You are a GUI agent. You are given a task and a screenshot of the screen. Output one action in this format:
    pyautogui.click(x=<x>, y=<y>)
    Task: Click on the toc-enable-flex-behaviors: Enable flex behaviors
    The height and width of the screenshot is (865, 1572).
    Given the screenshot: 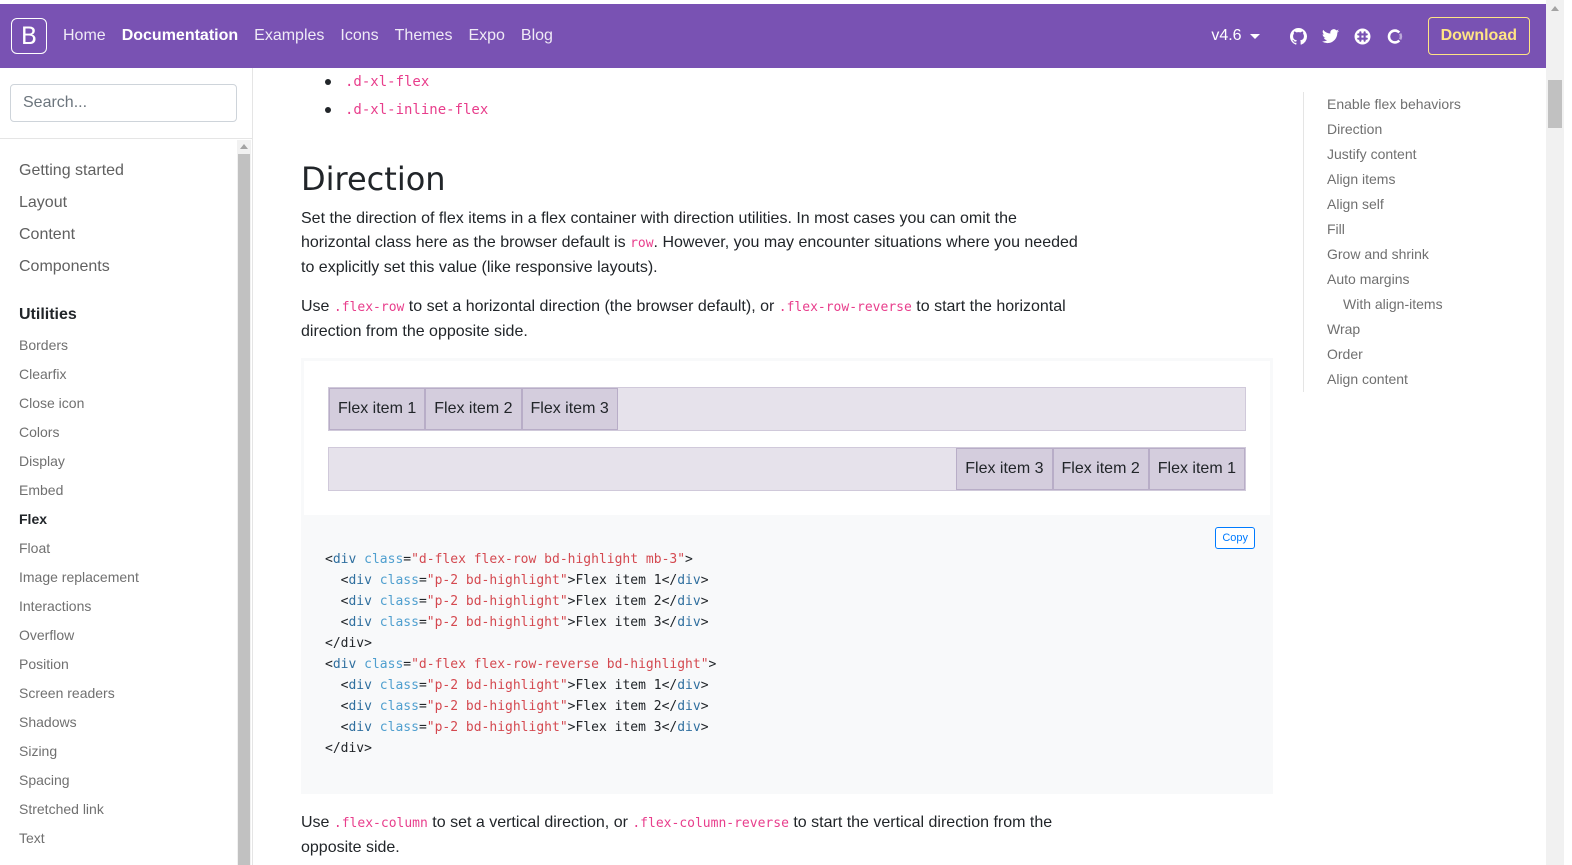 What is the action you would take?
    pyautogui.click(x=1394, y=104)
    